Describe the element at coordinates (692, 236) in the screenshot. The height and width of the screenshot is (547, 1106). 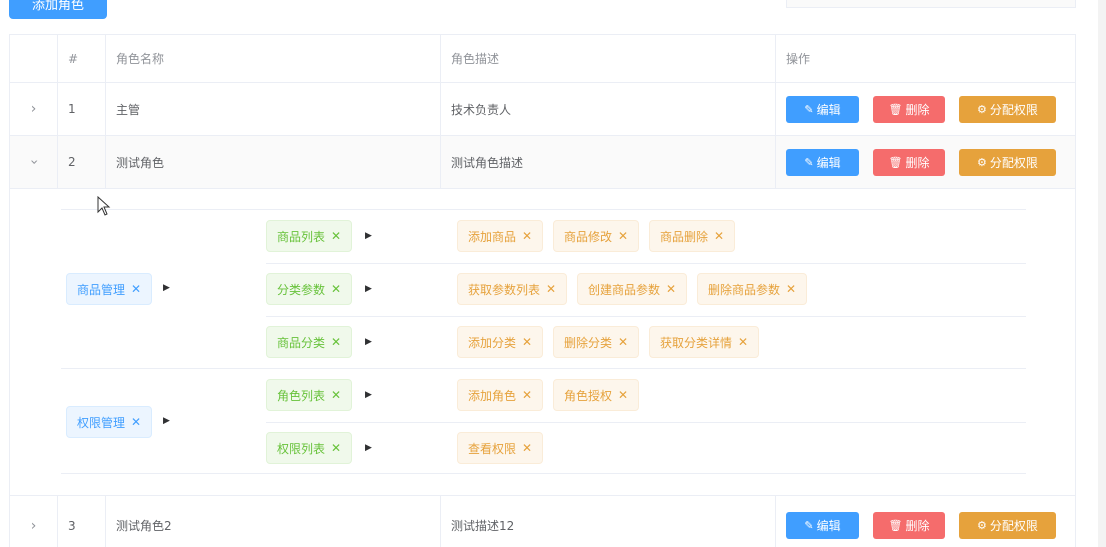
I see `rights-l3-tag: 商品删除 ✕` at that location.